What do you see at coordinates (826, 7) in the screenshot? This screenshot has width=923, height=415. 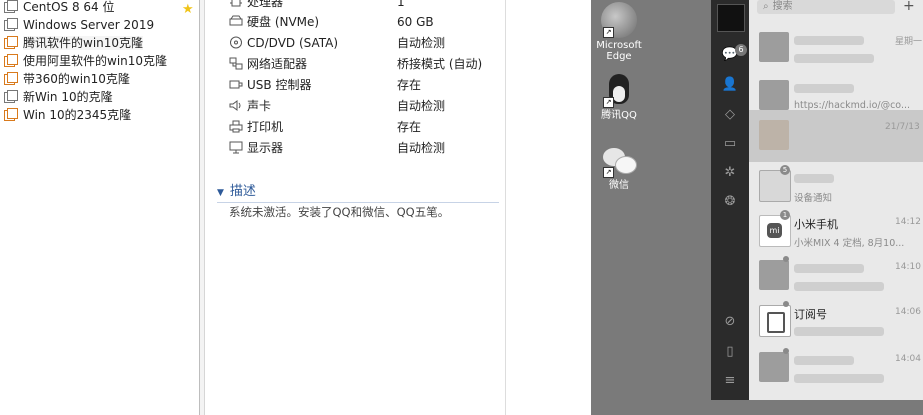 I see `search-input: ⌕ 搜索` at bounding box center [826, 7].